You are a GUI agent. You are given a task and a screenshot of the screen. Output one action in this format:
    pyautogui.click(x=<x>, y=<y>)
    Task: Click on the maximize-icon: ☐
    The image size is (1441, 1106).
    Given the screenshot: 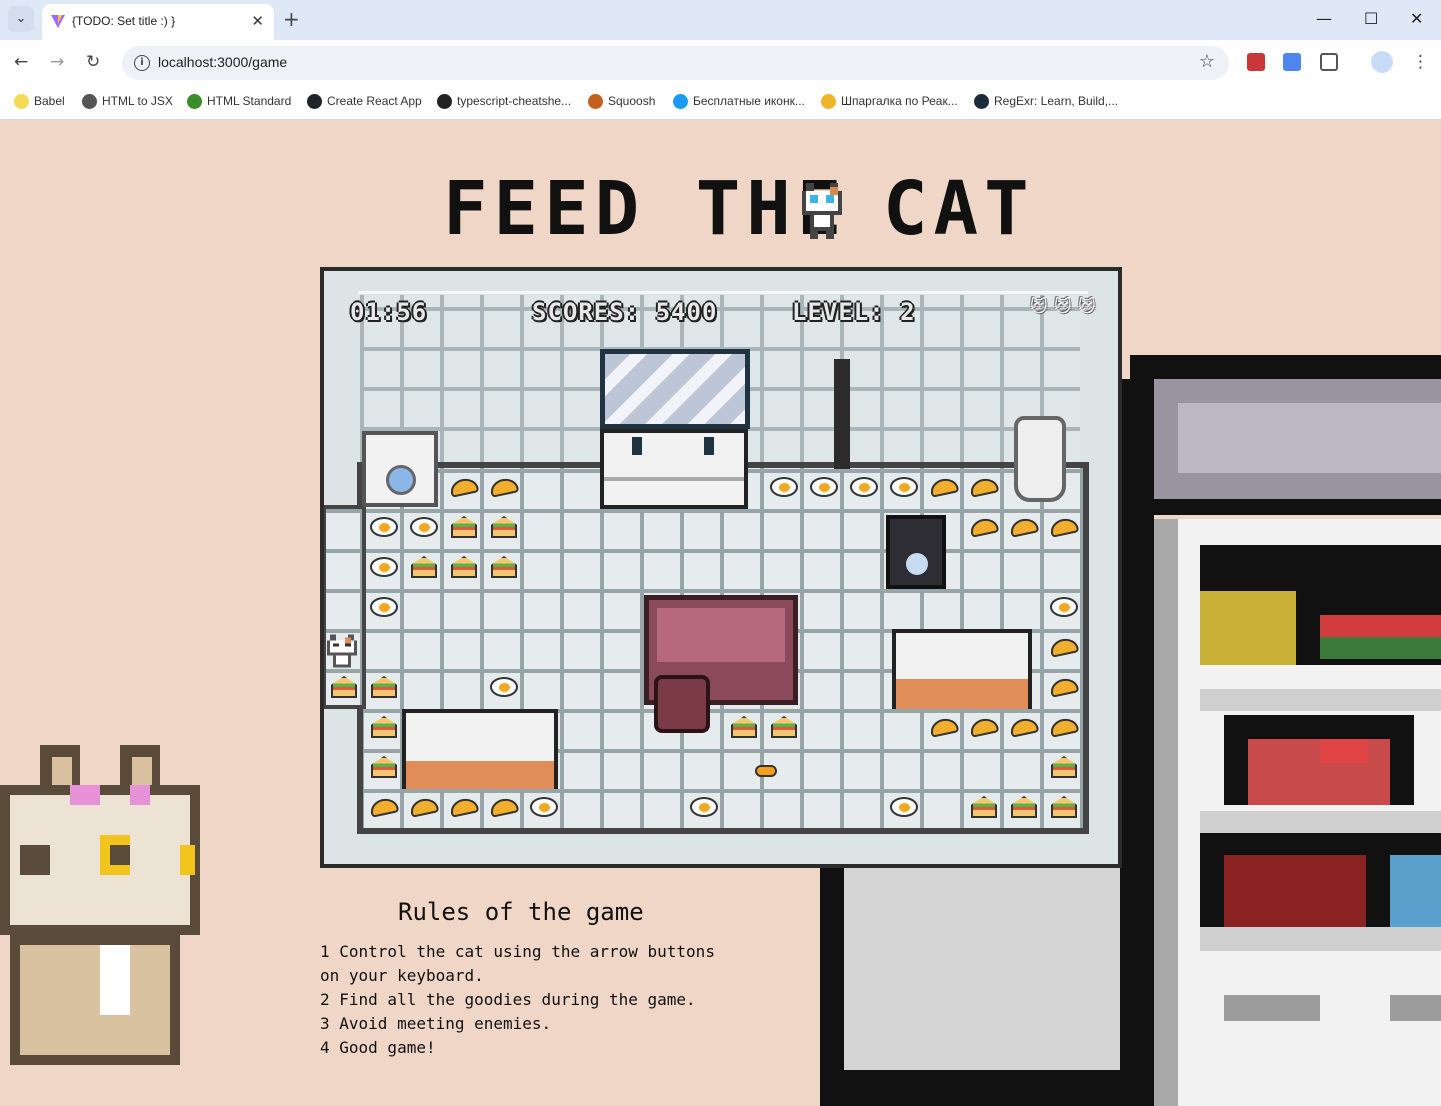 What is the action you would take?
    pyautogui.click(x=1371, y=19)
    